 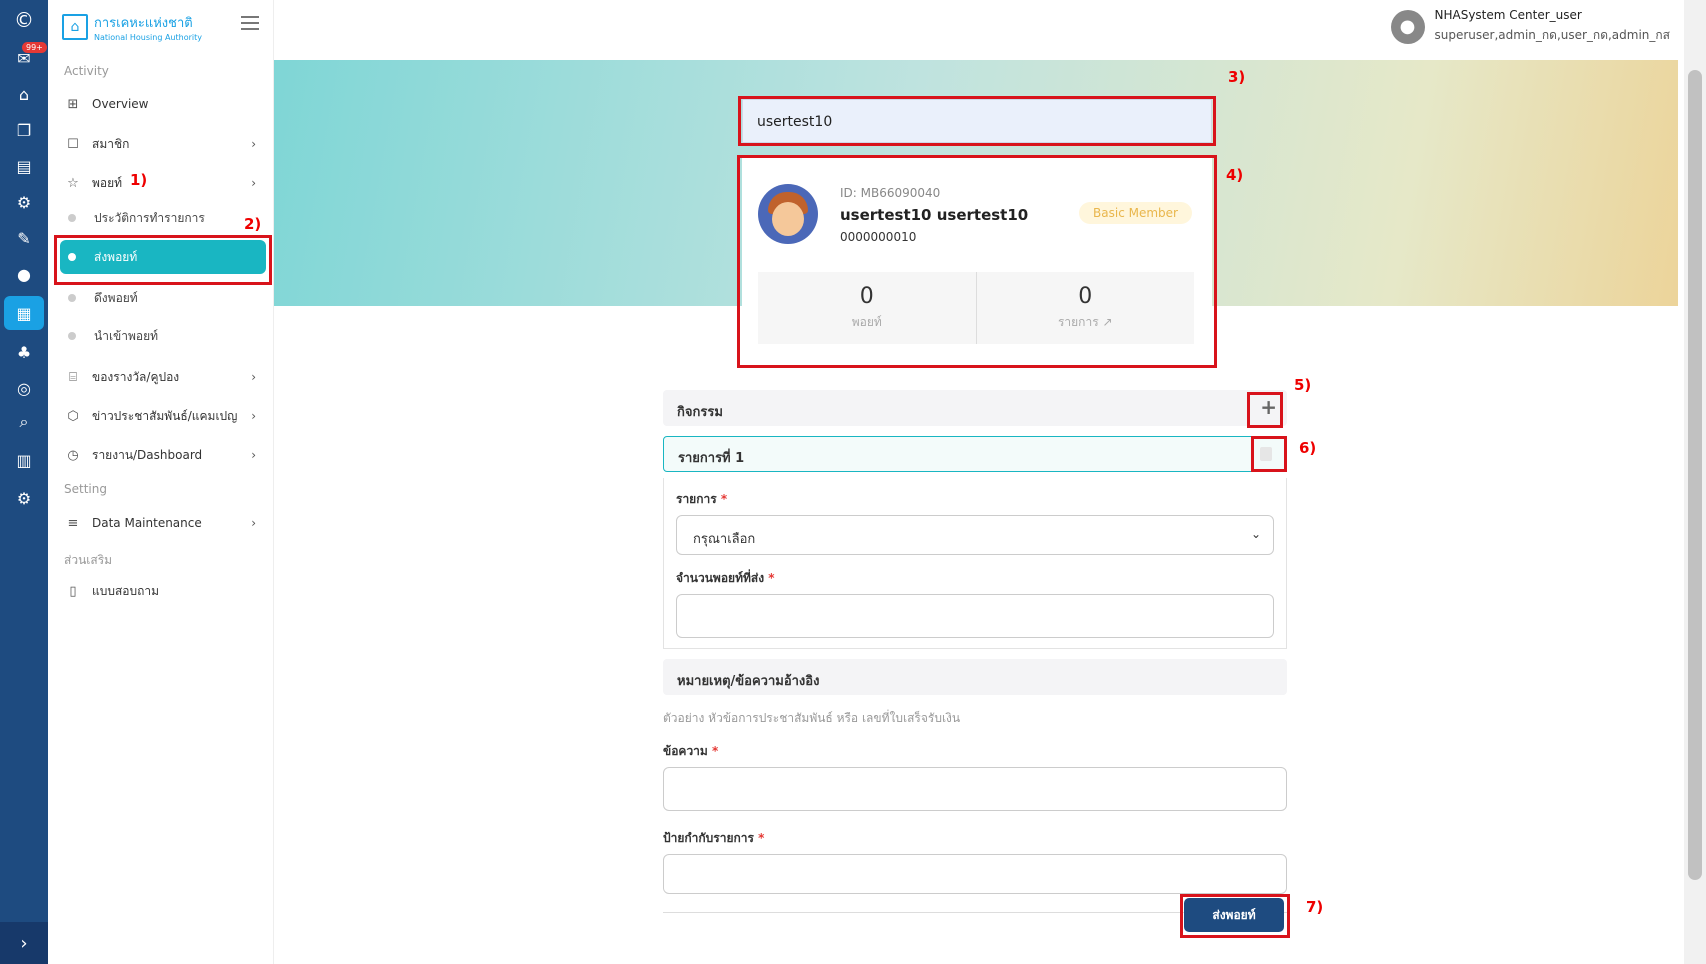 I want to click on section-activity: Activity, so click(x=86, y=71).